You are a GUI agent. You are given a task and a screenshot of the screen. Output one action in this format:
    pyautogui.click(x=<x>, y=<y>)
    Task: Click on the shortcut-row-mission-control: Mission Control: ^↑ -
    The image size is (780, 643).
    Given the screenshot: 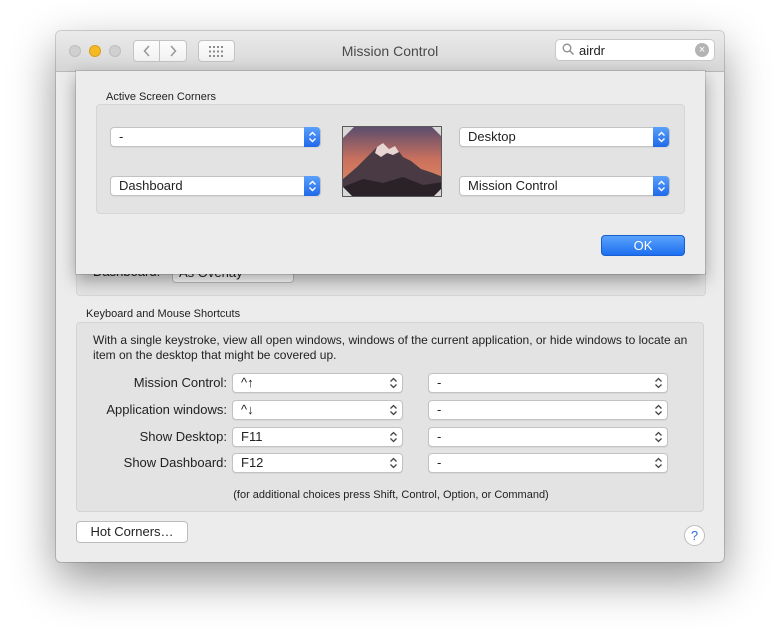 What is the action you would take?
    pyautogui.click(x=391, y=383)
    